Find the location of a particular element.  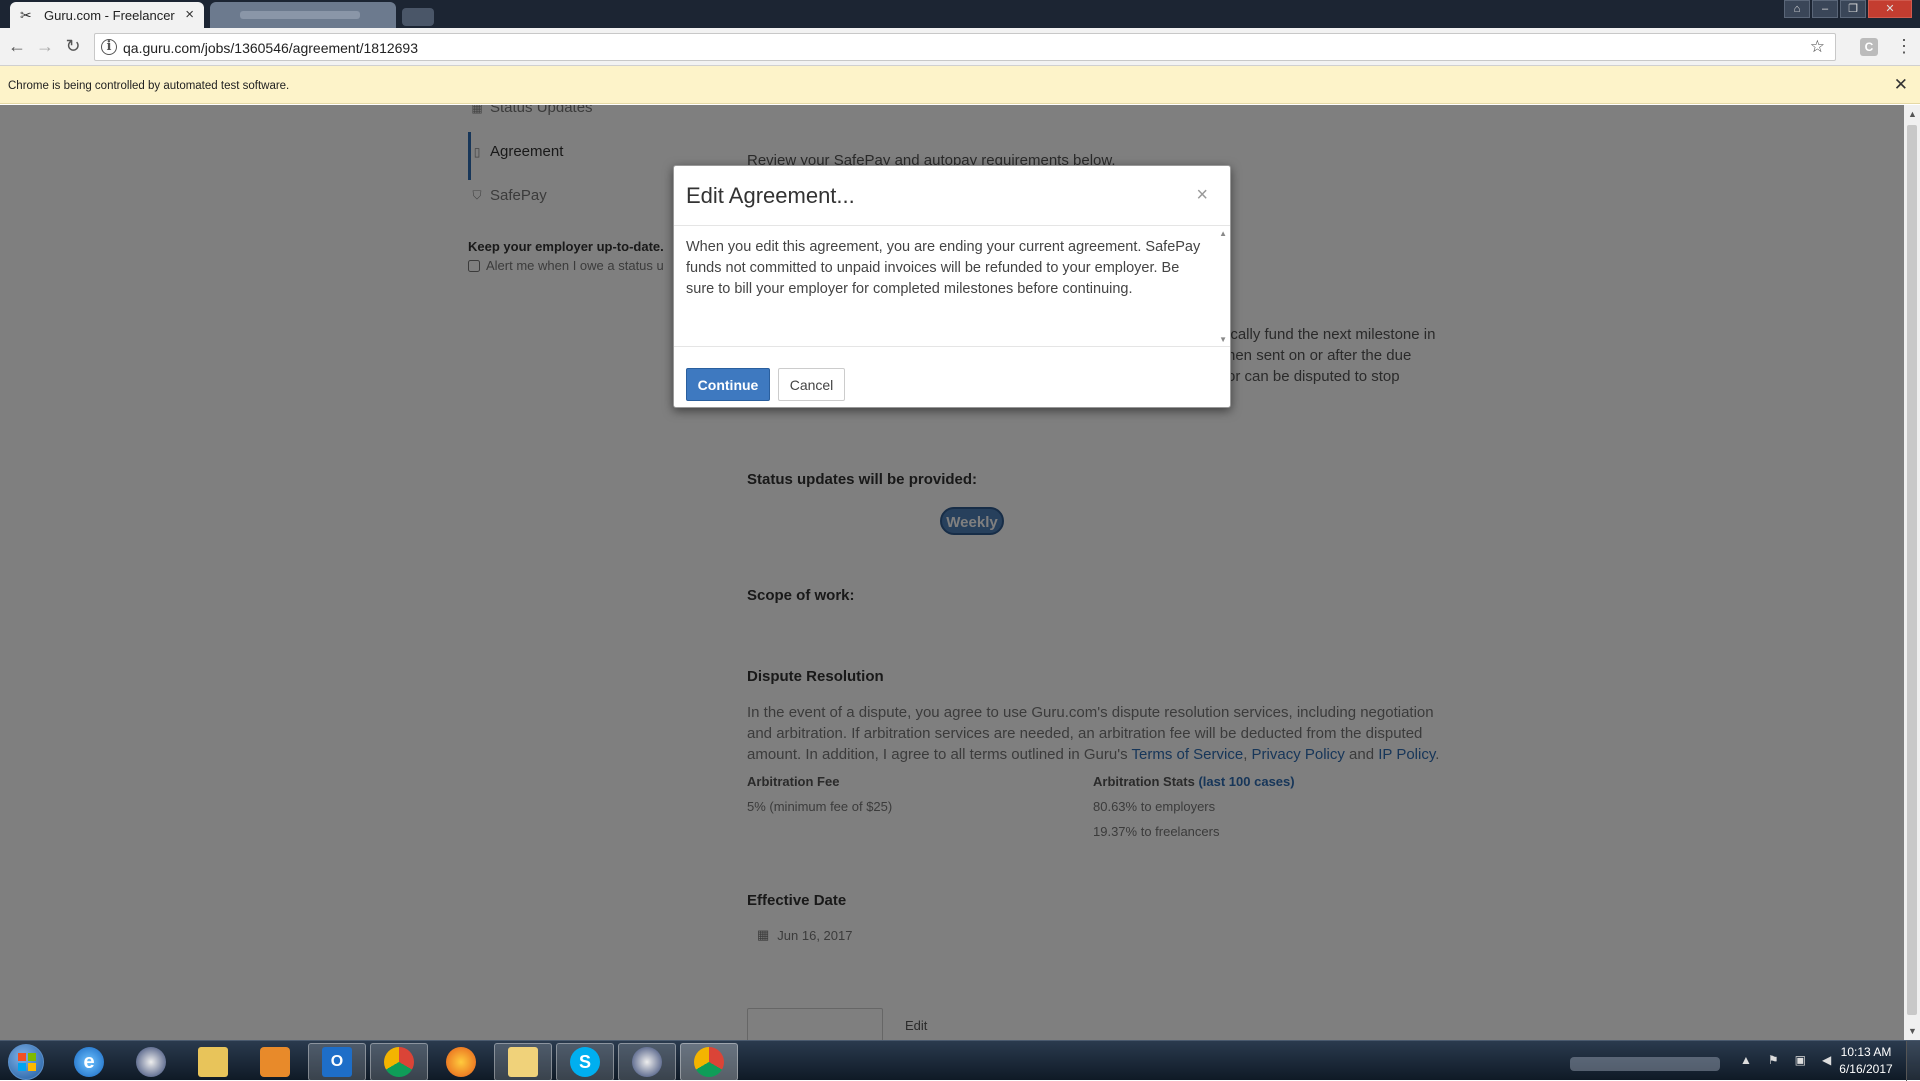

scroll-up-icon: ▲ is located at coordinates (1223, 233).